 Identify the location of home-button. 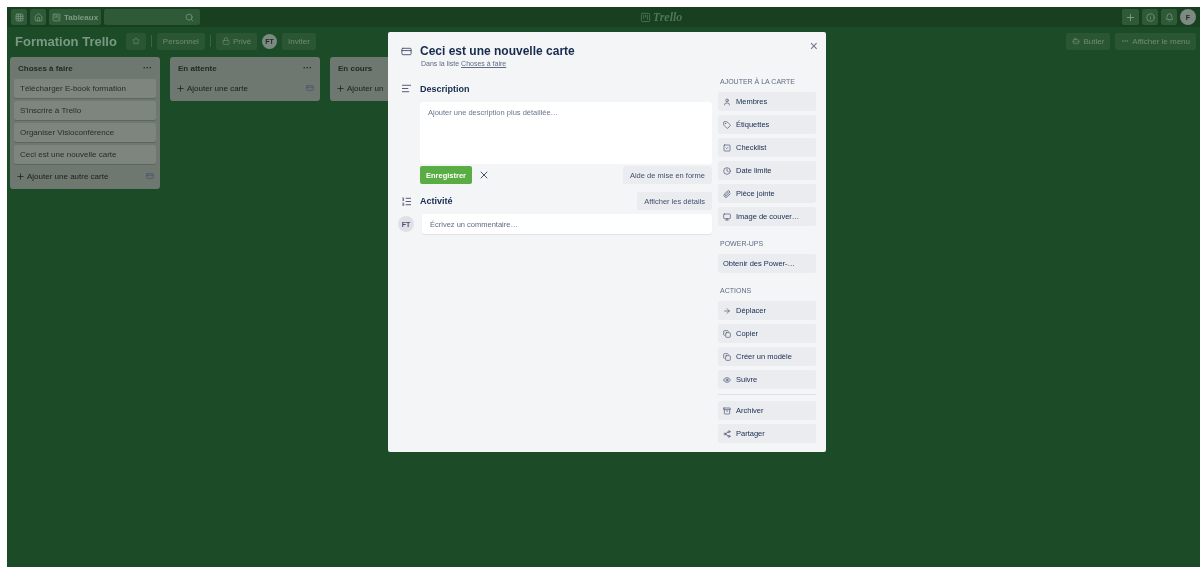
(38, 17).